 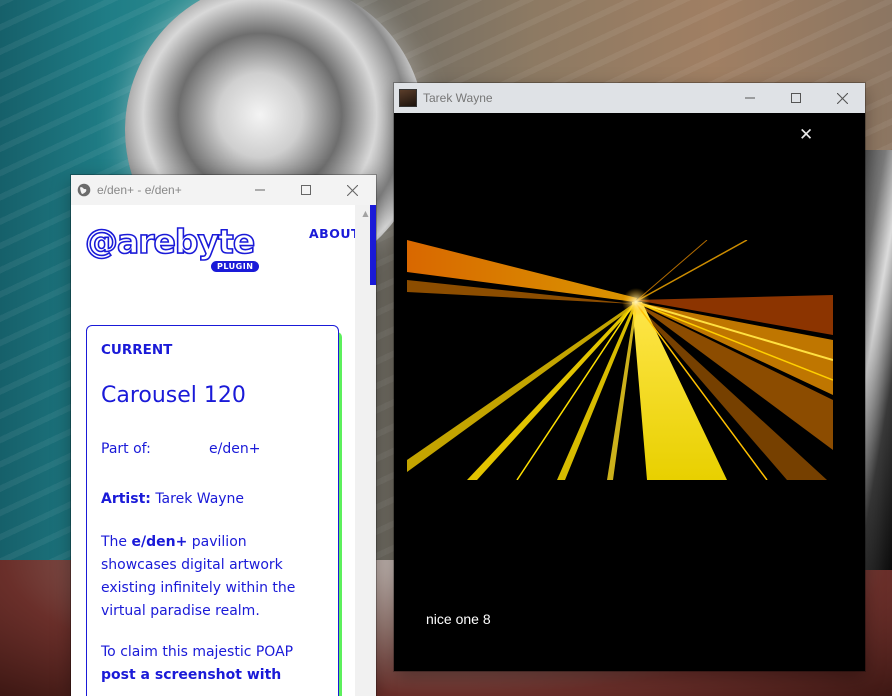 I want to click on video-maximize-button, so click(x=796, y=98).